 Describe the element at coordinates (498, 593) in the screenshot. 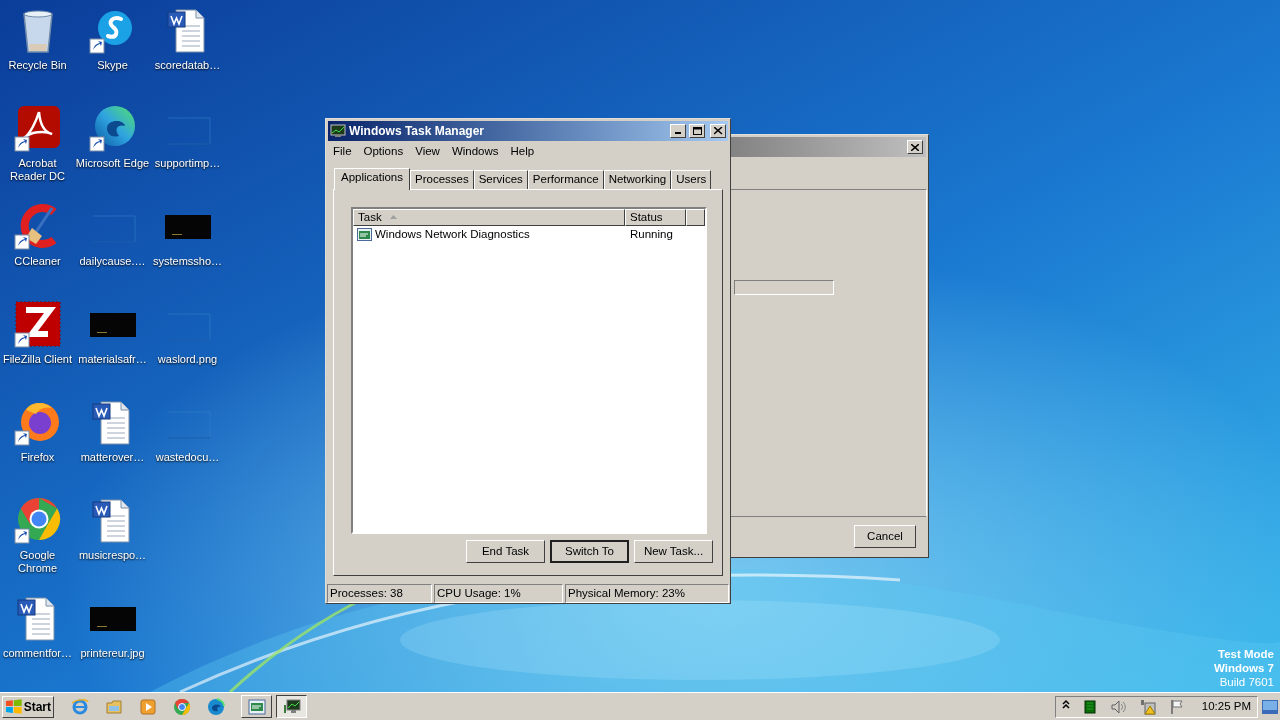

I see `status-bar-field: CPU Usage: 1%` at that location.